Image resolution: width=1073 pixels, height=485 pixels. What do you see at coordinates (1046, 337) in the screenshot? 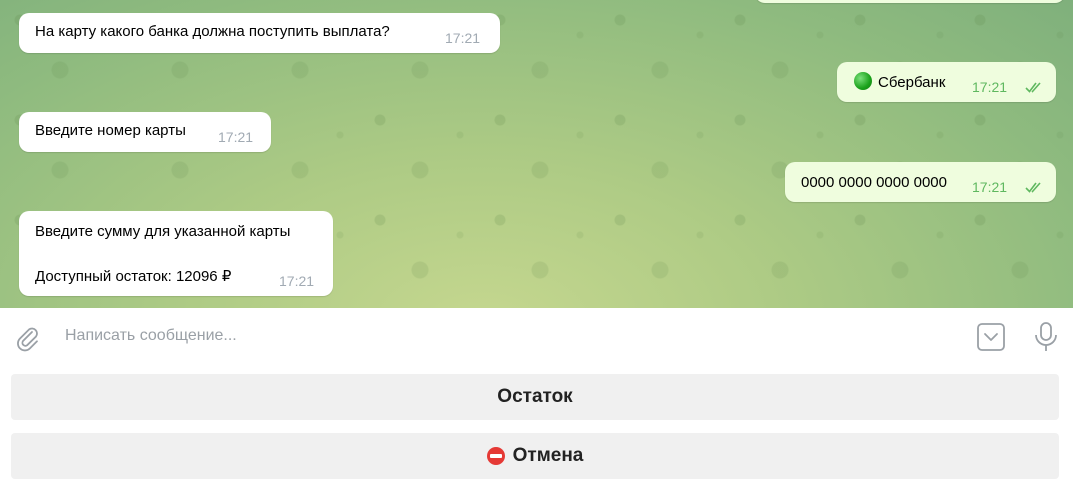
I see `microphone-icon` at bounding box center [1046, 337].